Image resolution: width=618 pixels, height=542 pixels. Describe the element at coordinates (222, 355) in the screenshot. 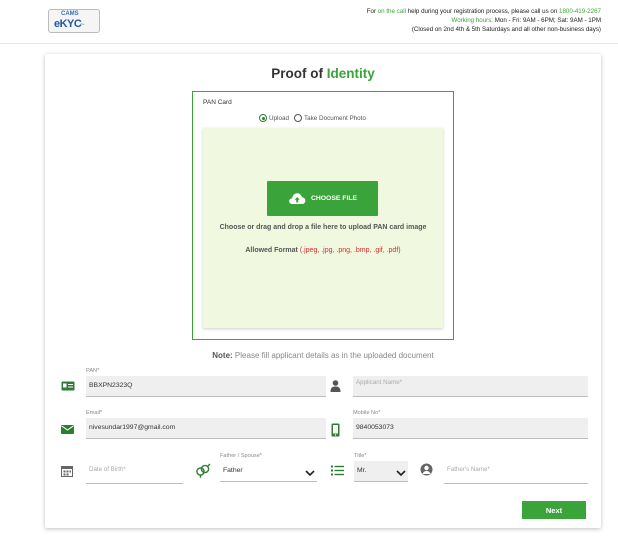

I see `note-label: Note:` at that location.